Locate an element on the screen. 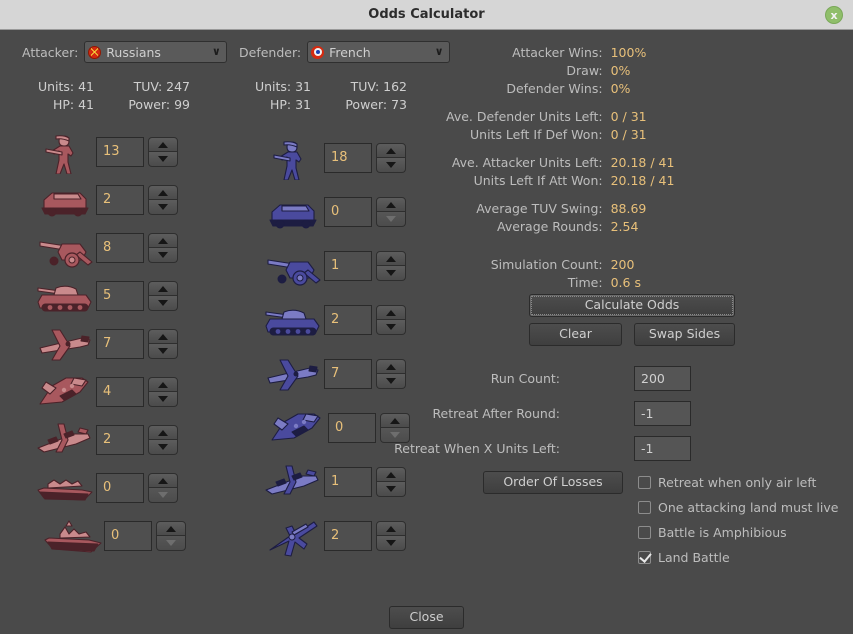 This screenshot has width=853, height=634. defender-dropdown: French ∨ is located at coordinates (379, 52).